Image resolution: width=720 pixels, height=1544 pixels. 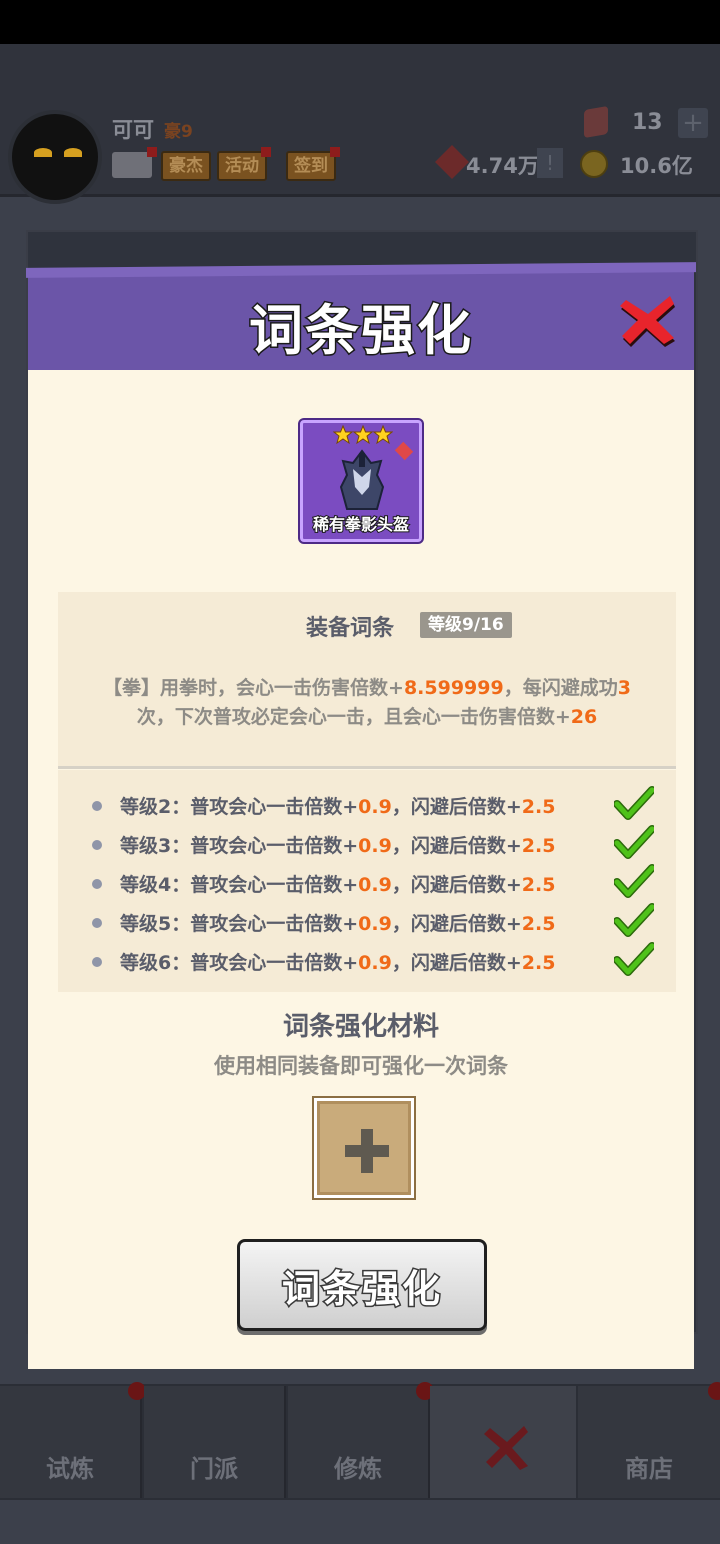 What do you see at coordinates (647, 122) in the screenshot?
I see `gem-count: 13` at bounding box center [647, 122].